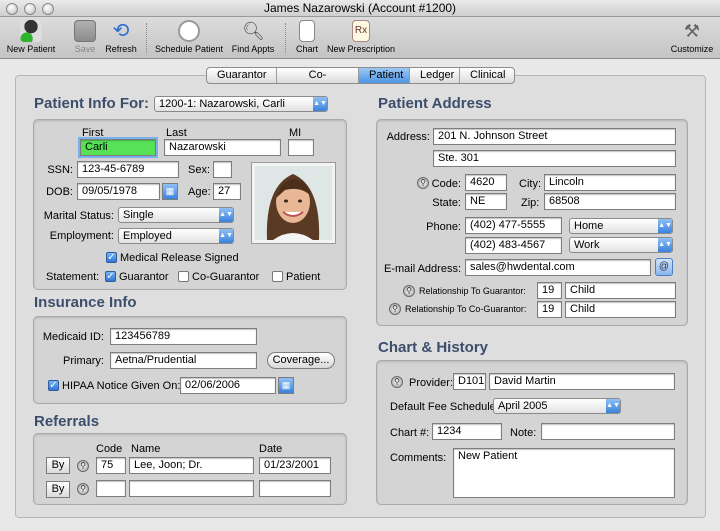  Describe the element at coordinates (422, 269) in the screenshot. I see `email-label: E-mail Address:` at that location.